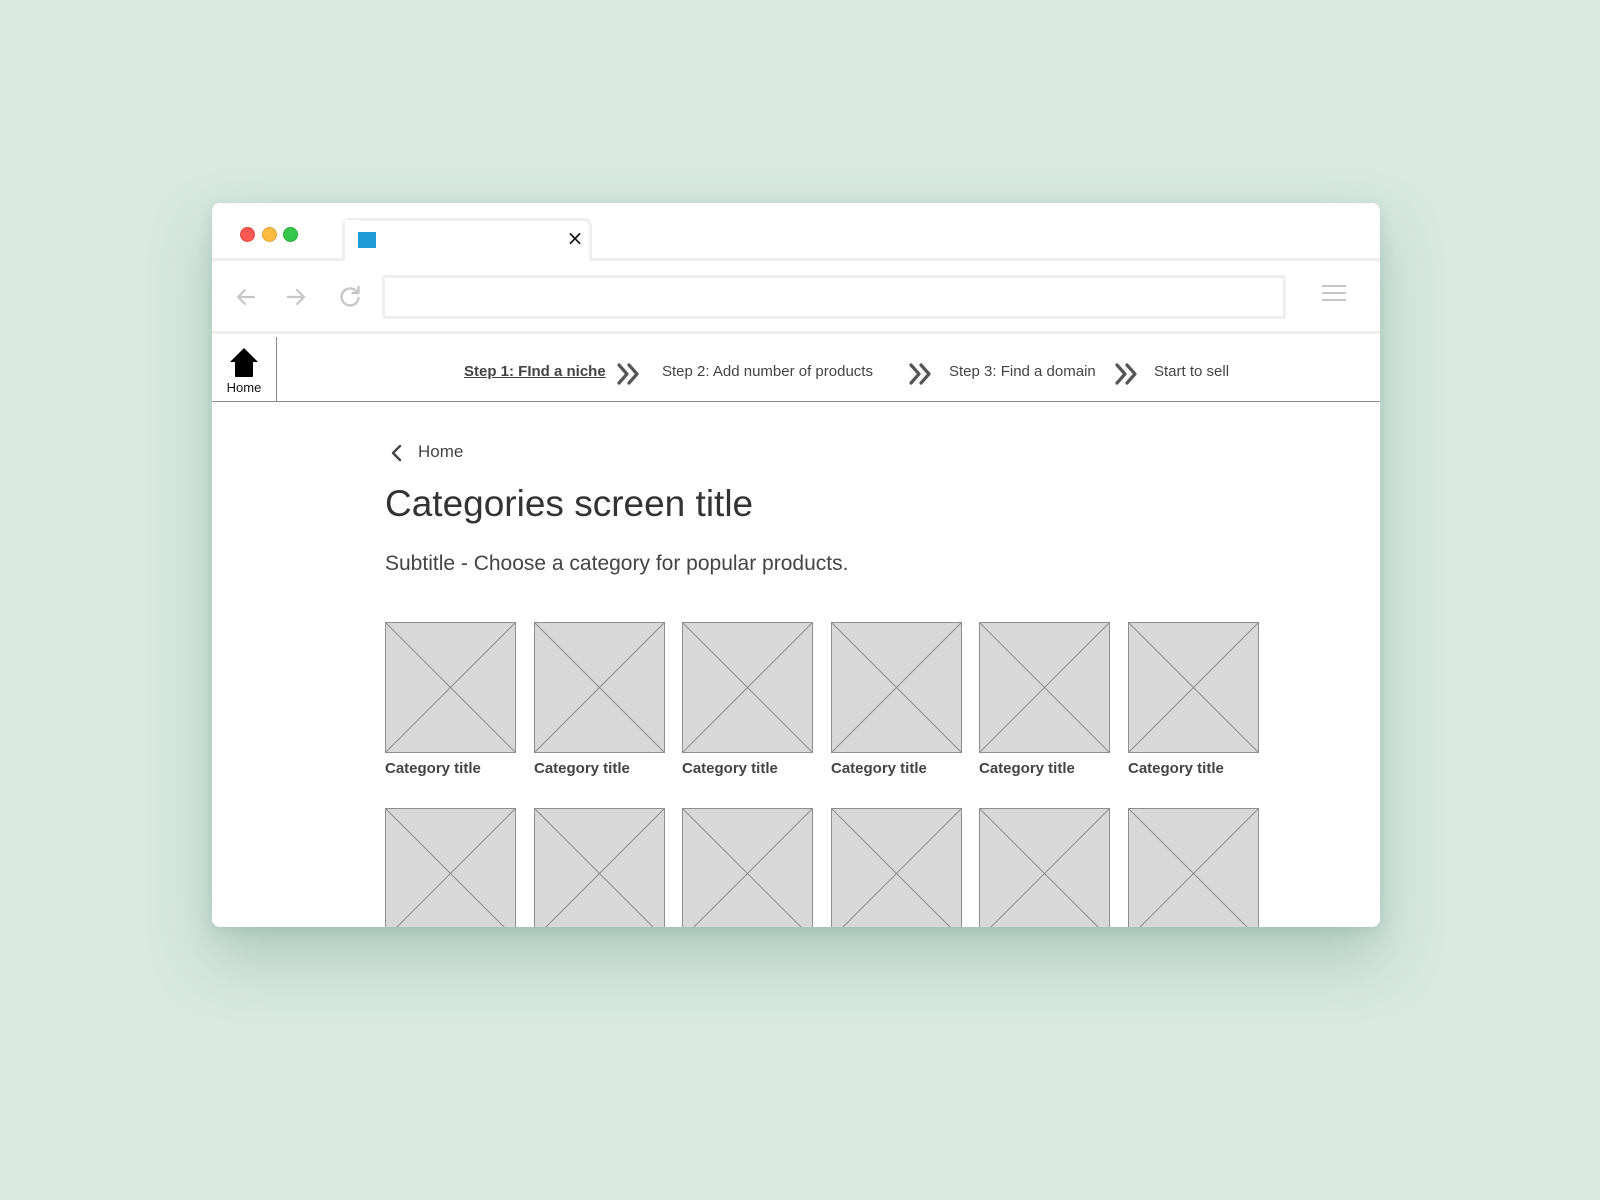  I want to click on reload-icon, so click(350, 297).